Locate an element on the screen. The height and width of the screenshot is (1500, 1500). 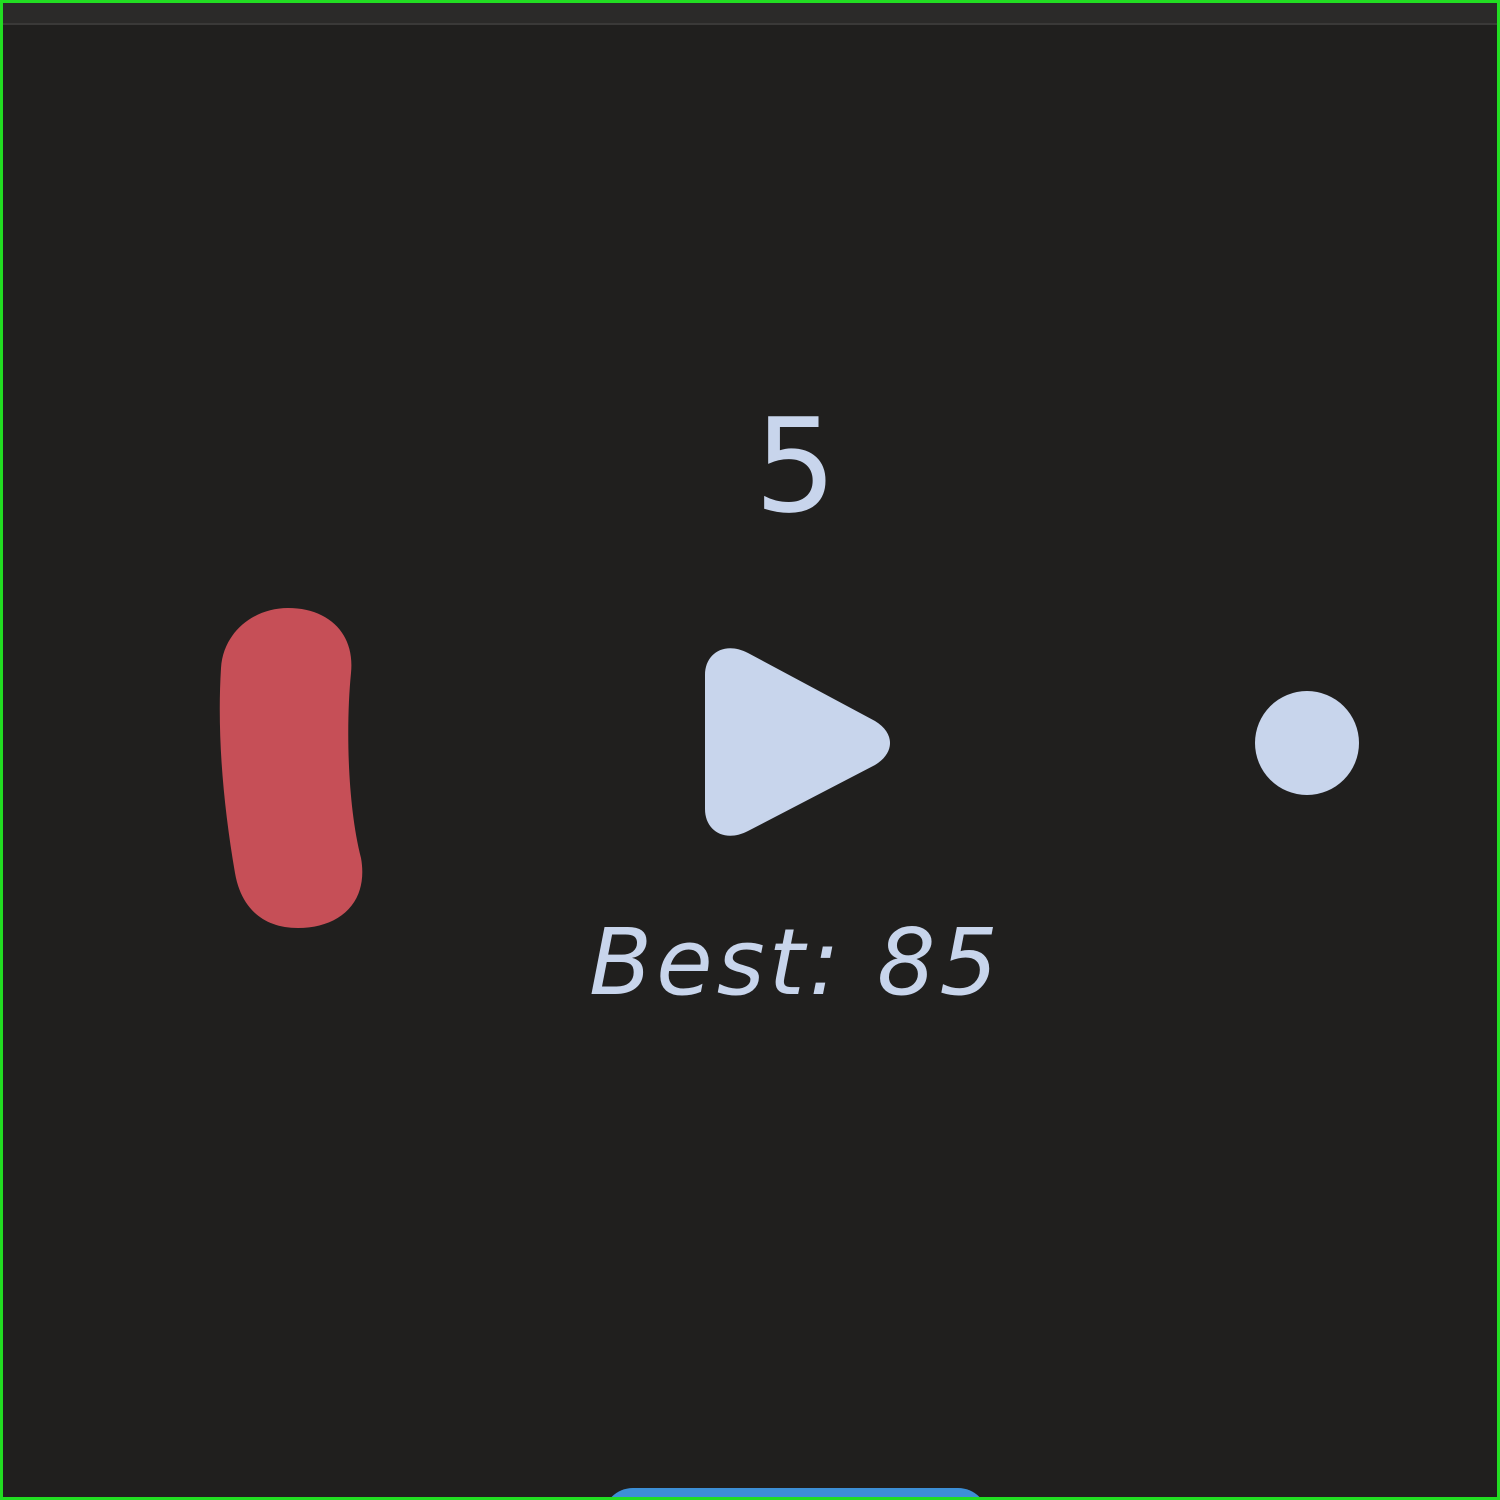
play-icon is located at coordinates (797, 742).